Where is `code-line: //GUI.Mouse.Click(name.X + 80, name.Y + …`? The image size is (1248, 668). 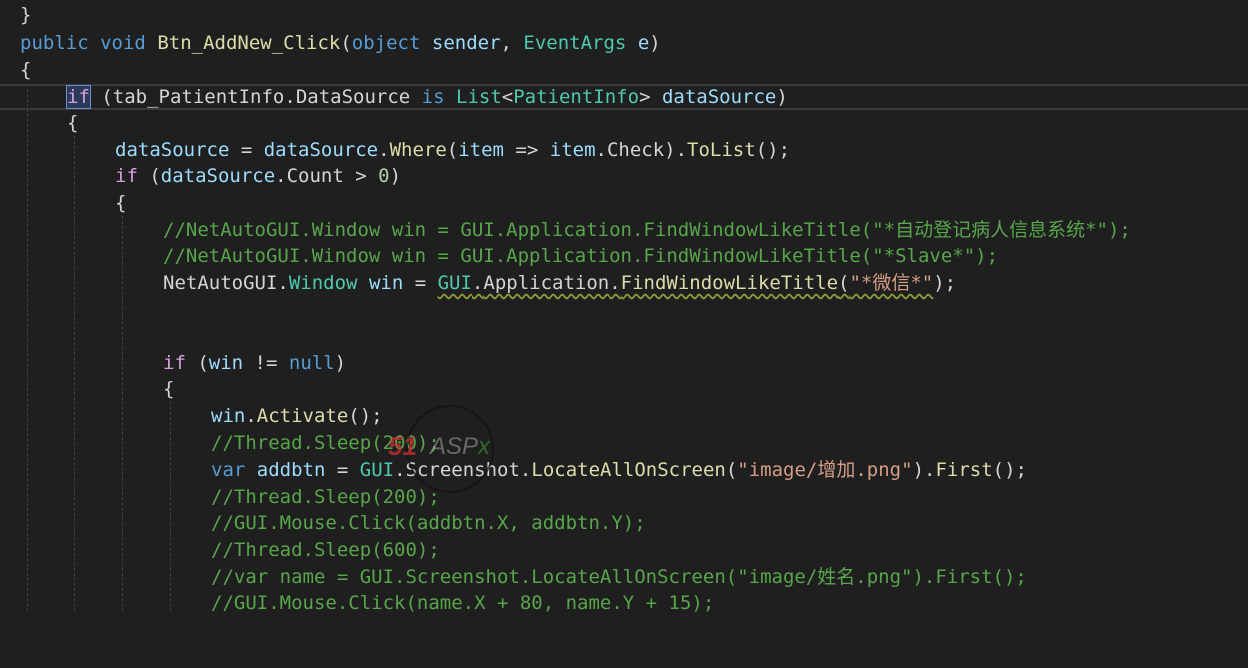
code-line: //GUI.Mouse.Click(name.X + 80, name.Y + … is located at coordinates (624, 603).